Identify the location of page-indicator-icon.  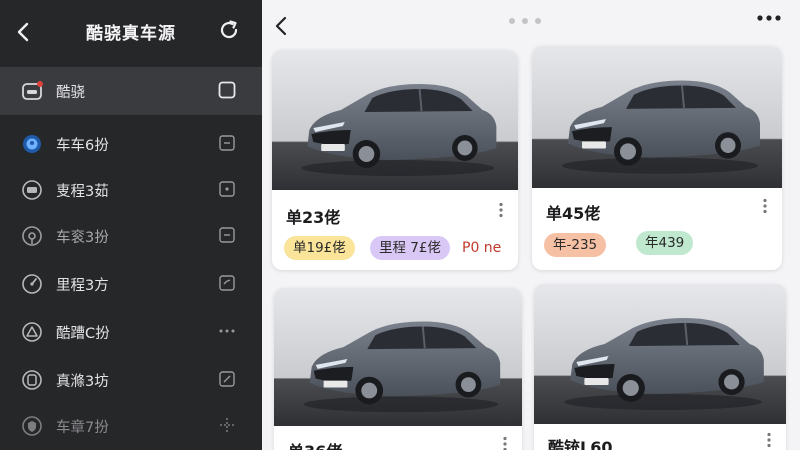
(525, 21).